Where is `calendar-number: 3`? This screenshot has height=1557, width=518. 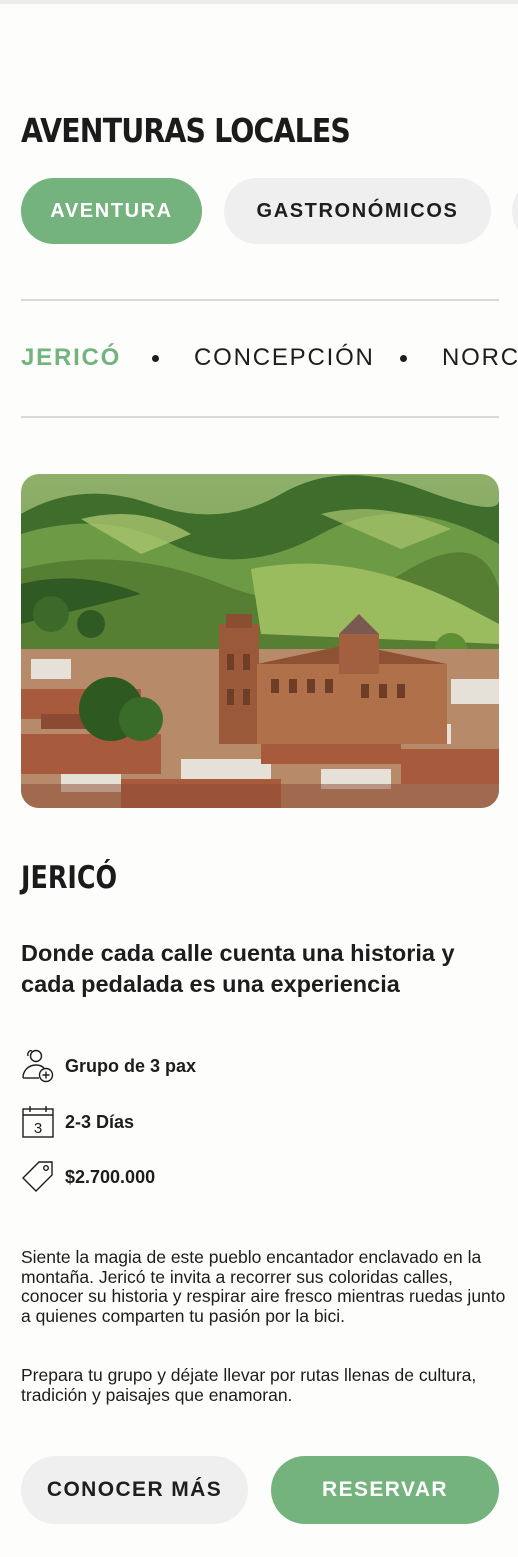 calendar-number: 3 is located at coordinates (38, 1128).